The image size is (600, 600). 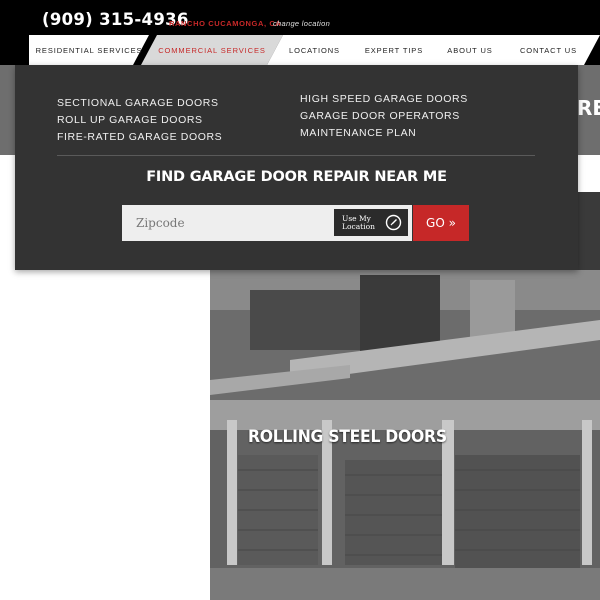 I want to click on menu-item-fire-rated-garage-doors: FIRE-RATED GARAGE DOORS, so click(x=139, y=137).